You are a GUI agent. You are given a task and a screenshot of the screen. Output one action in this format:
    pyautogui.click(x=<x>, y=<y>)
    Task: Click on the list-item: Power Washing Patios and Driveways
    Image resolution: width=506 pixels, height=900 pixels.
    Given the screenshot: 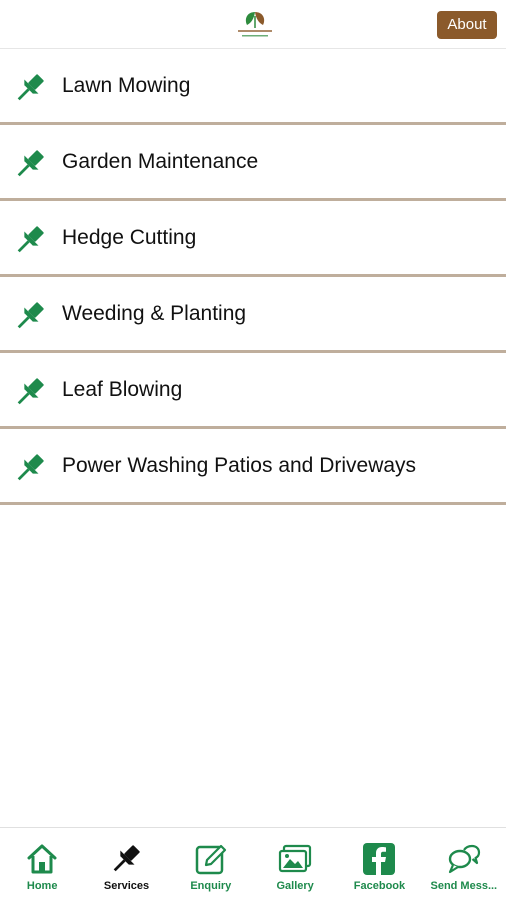 What is the action you would take?
    pyautogui.click(x=253, y=467)
    